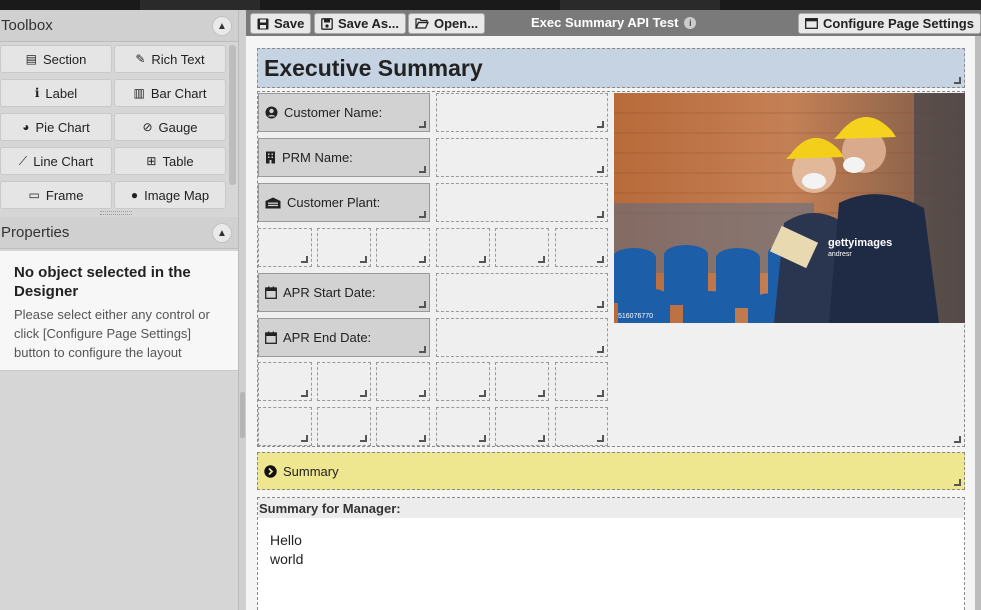 This screenshot has height=610, width=981. What do you see at coordinates (27, 25) in the screenshot?
I see `toolbox-title: Toolbox` at bounding box center [27, 25].